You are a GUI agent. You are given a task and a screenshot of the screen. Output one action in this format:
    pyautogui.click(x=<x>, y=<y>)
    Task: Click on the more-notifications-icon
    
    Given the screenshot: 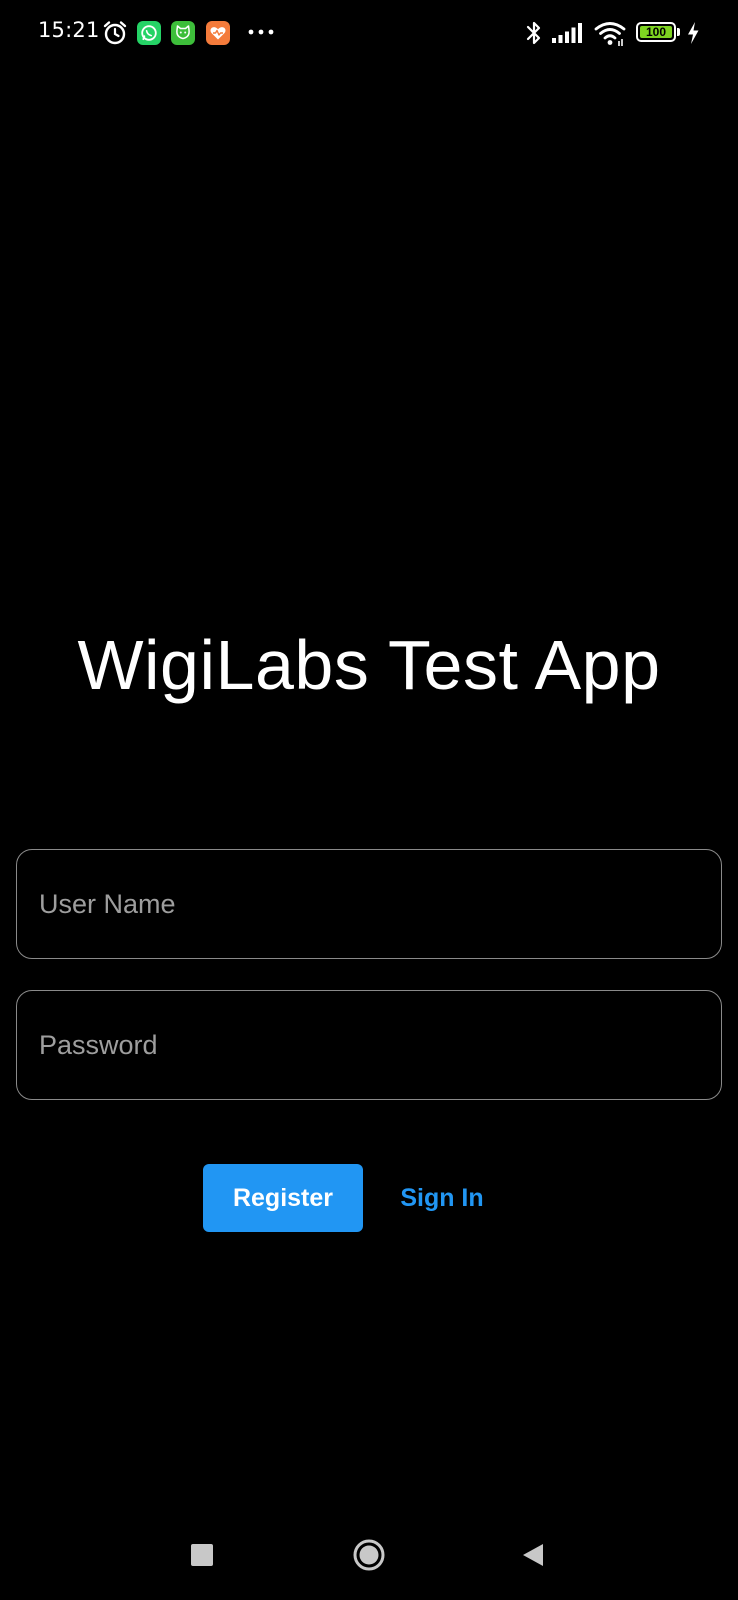 What is the action you would take?
    pyautogui.click(x=261, y=32)
    